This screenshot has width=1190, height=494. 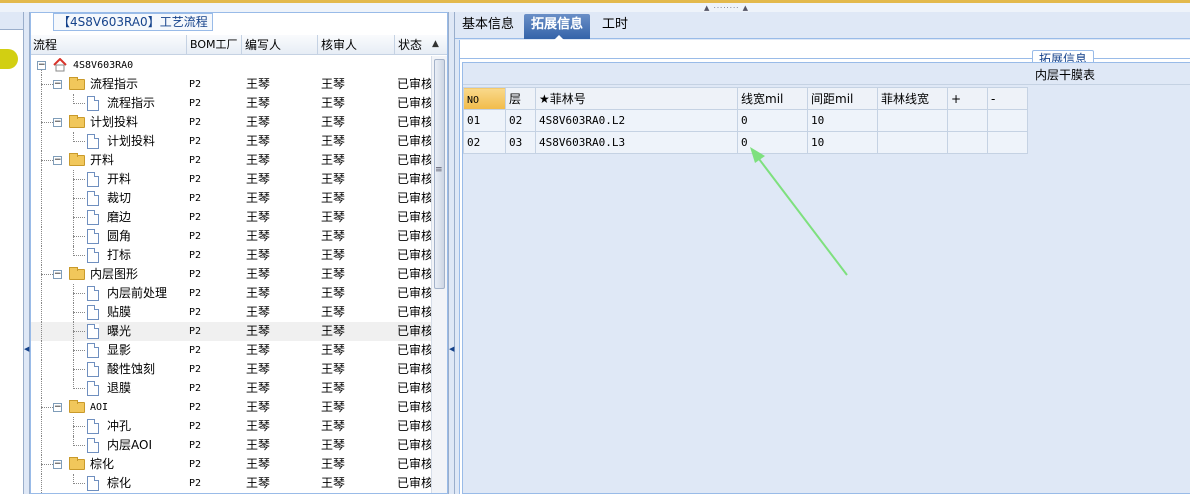 What do you see at coordinates (413, 45) in the screenshot?
I see `column-header-status: 状态` at bounding box center [413, 45].